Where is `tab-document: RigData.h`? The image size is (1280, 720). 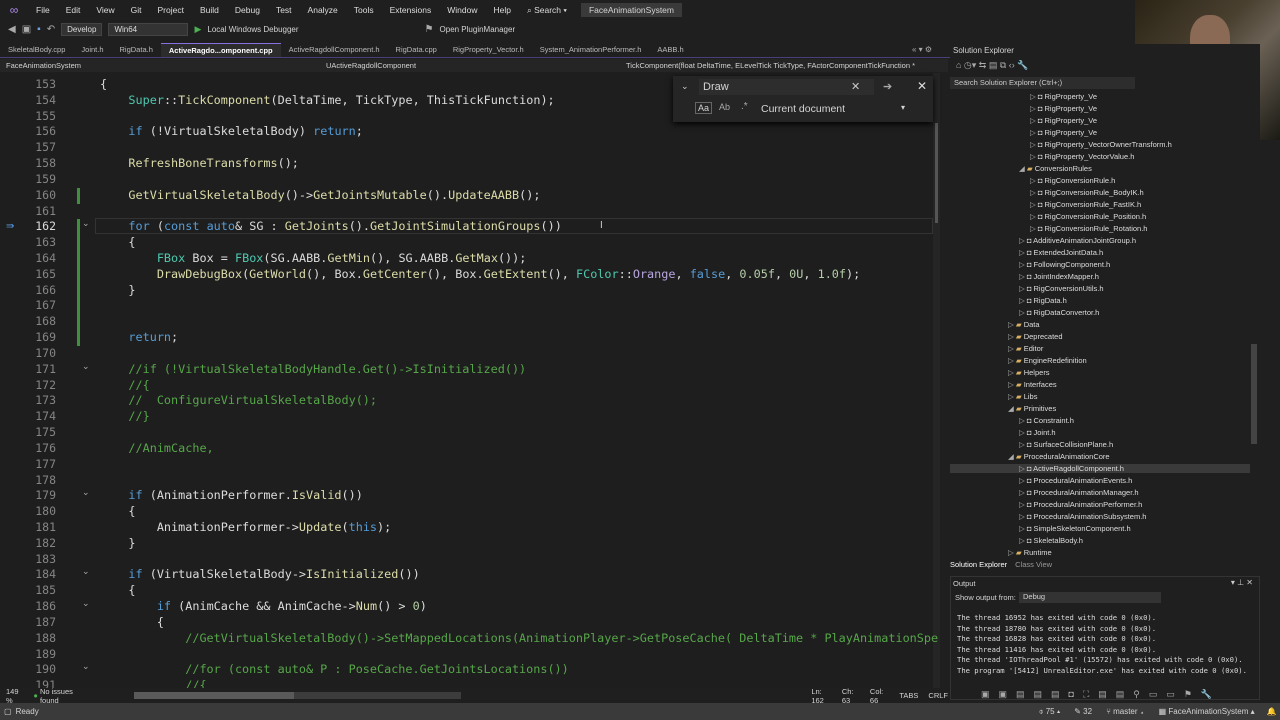 tab-document: RigData.h is located at coordinates (136, 50).